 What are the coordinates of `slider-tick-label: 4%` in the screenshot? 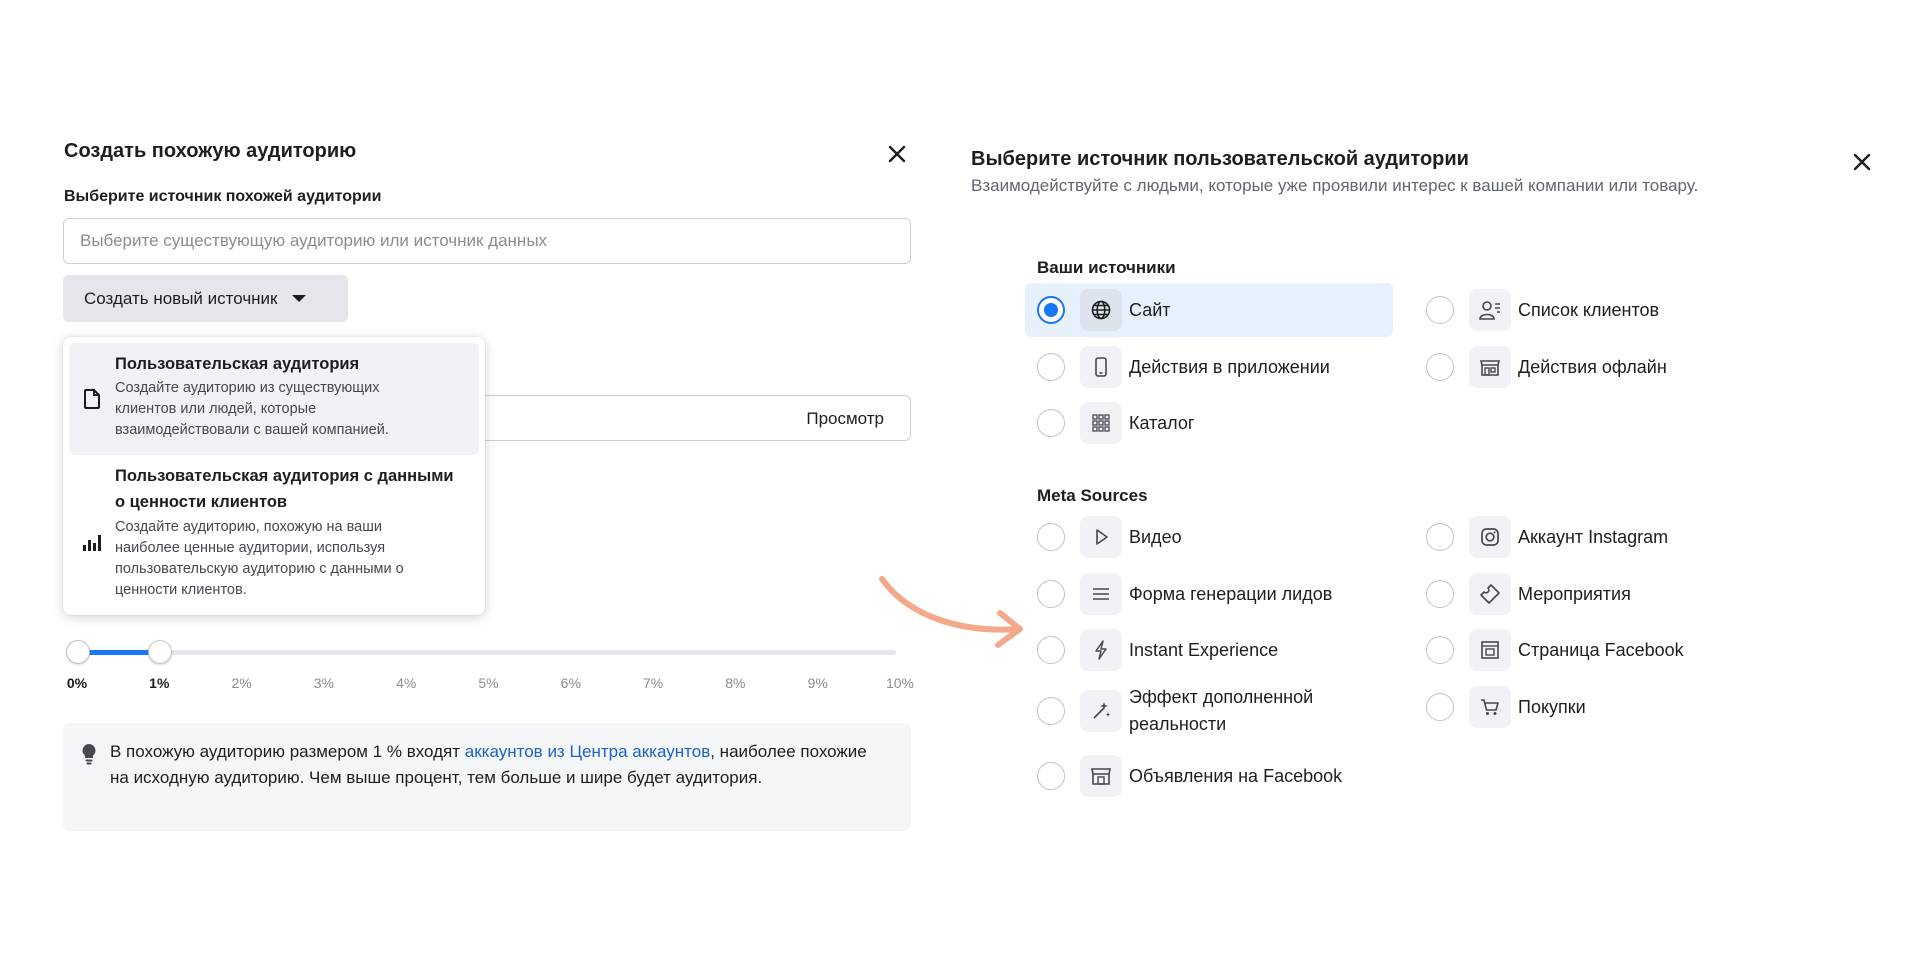 It's located at (406, 683).